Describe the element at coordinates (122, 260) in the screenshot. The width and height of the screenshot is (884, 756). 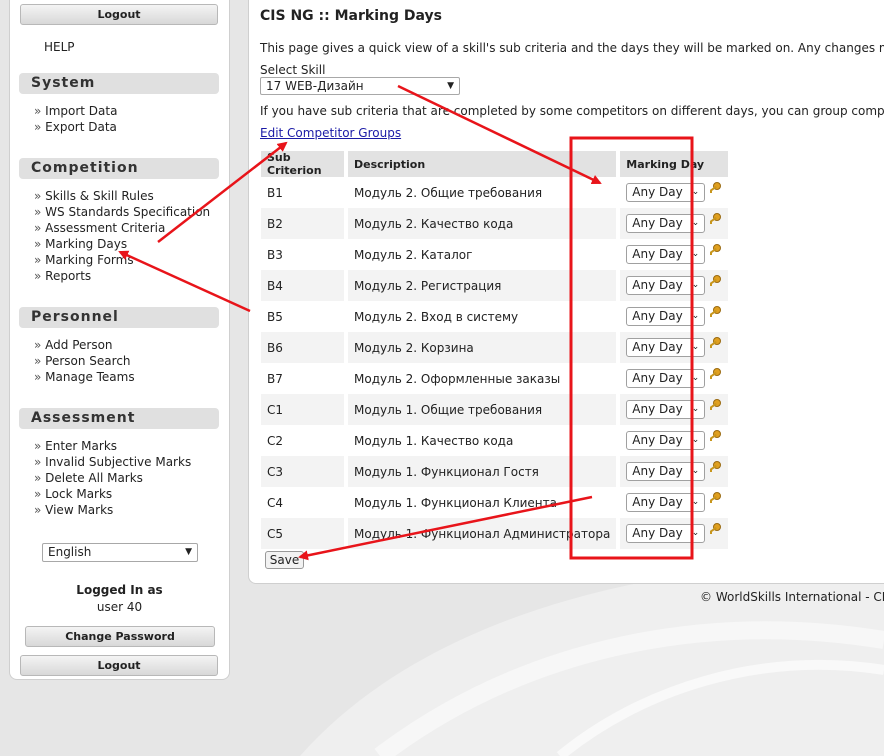
I see `menu-item-marking-forms: Marking Forms` at that location.